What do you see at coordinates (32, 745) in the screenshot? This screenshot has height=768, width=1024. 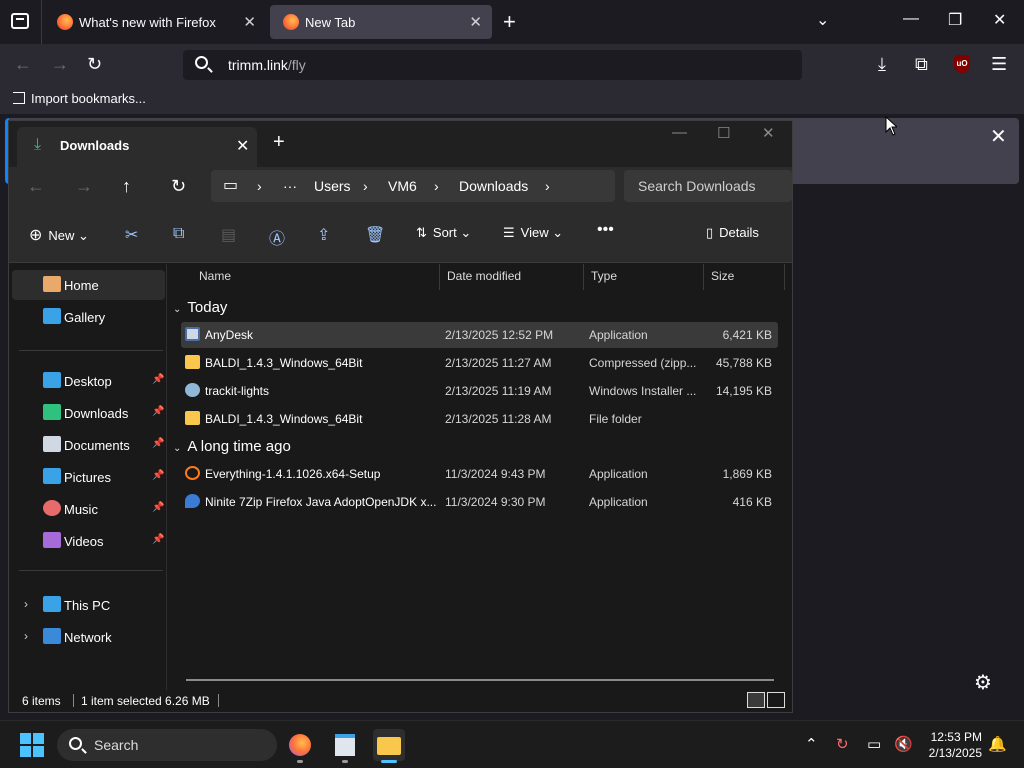 I see `start-windows-icon` at bounding box center [32, 745].